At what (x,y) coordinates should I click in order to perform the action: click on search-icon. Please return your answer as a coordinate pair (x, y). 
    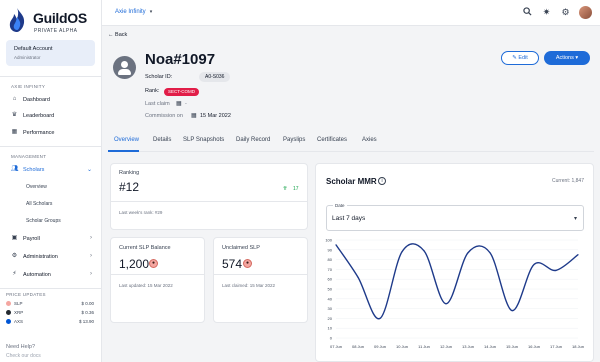
    Looking at the image, I should click on (527, 12).